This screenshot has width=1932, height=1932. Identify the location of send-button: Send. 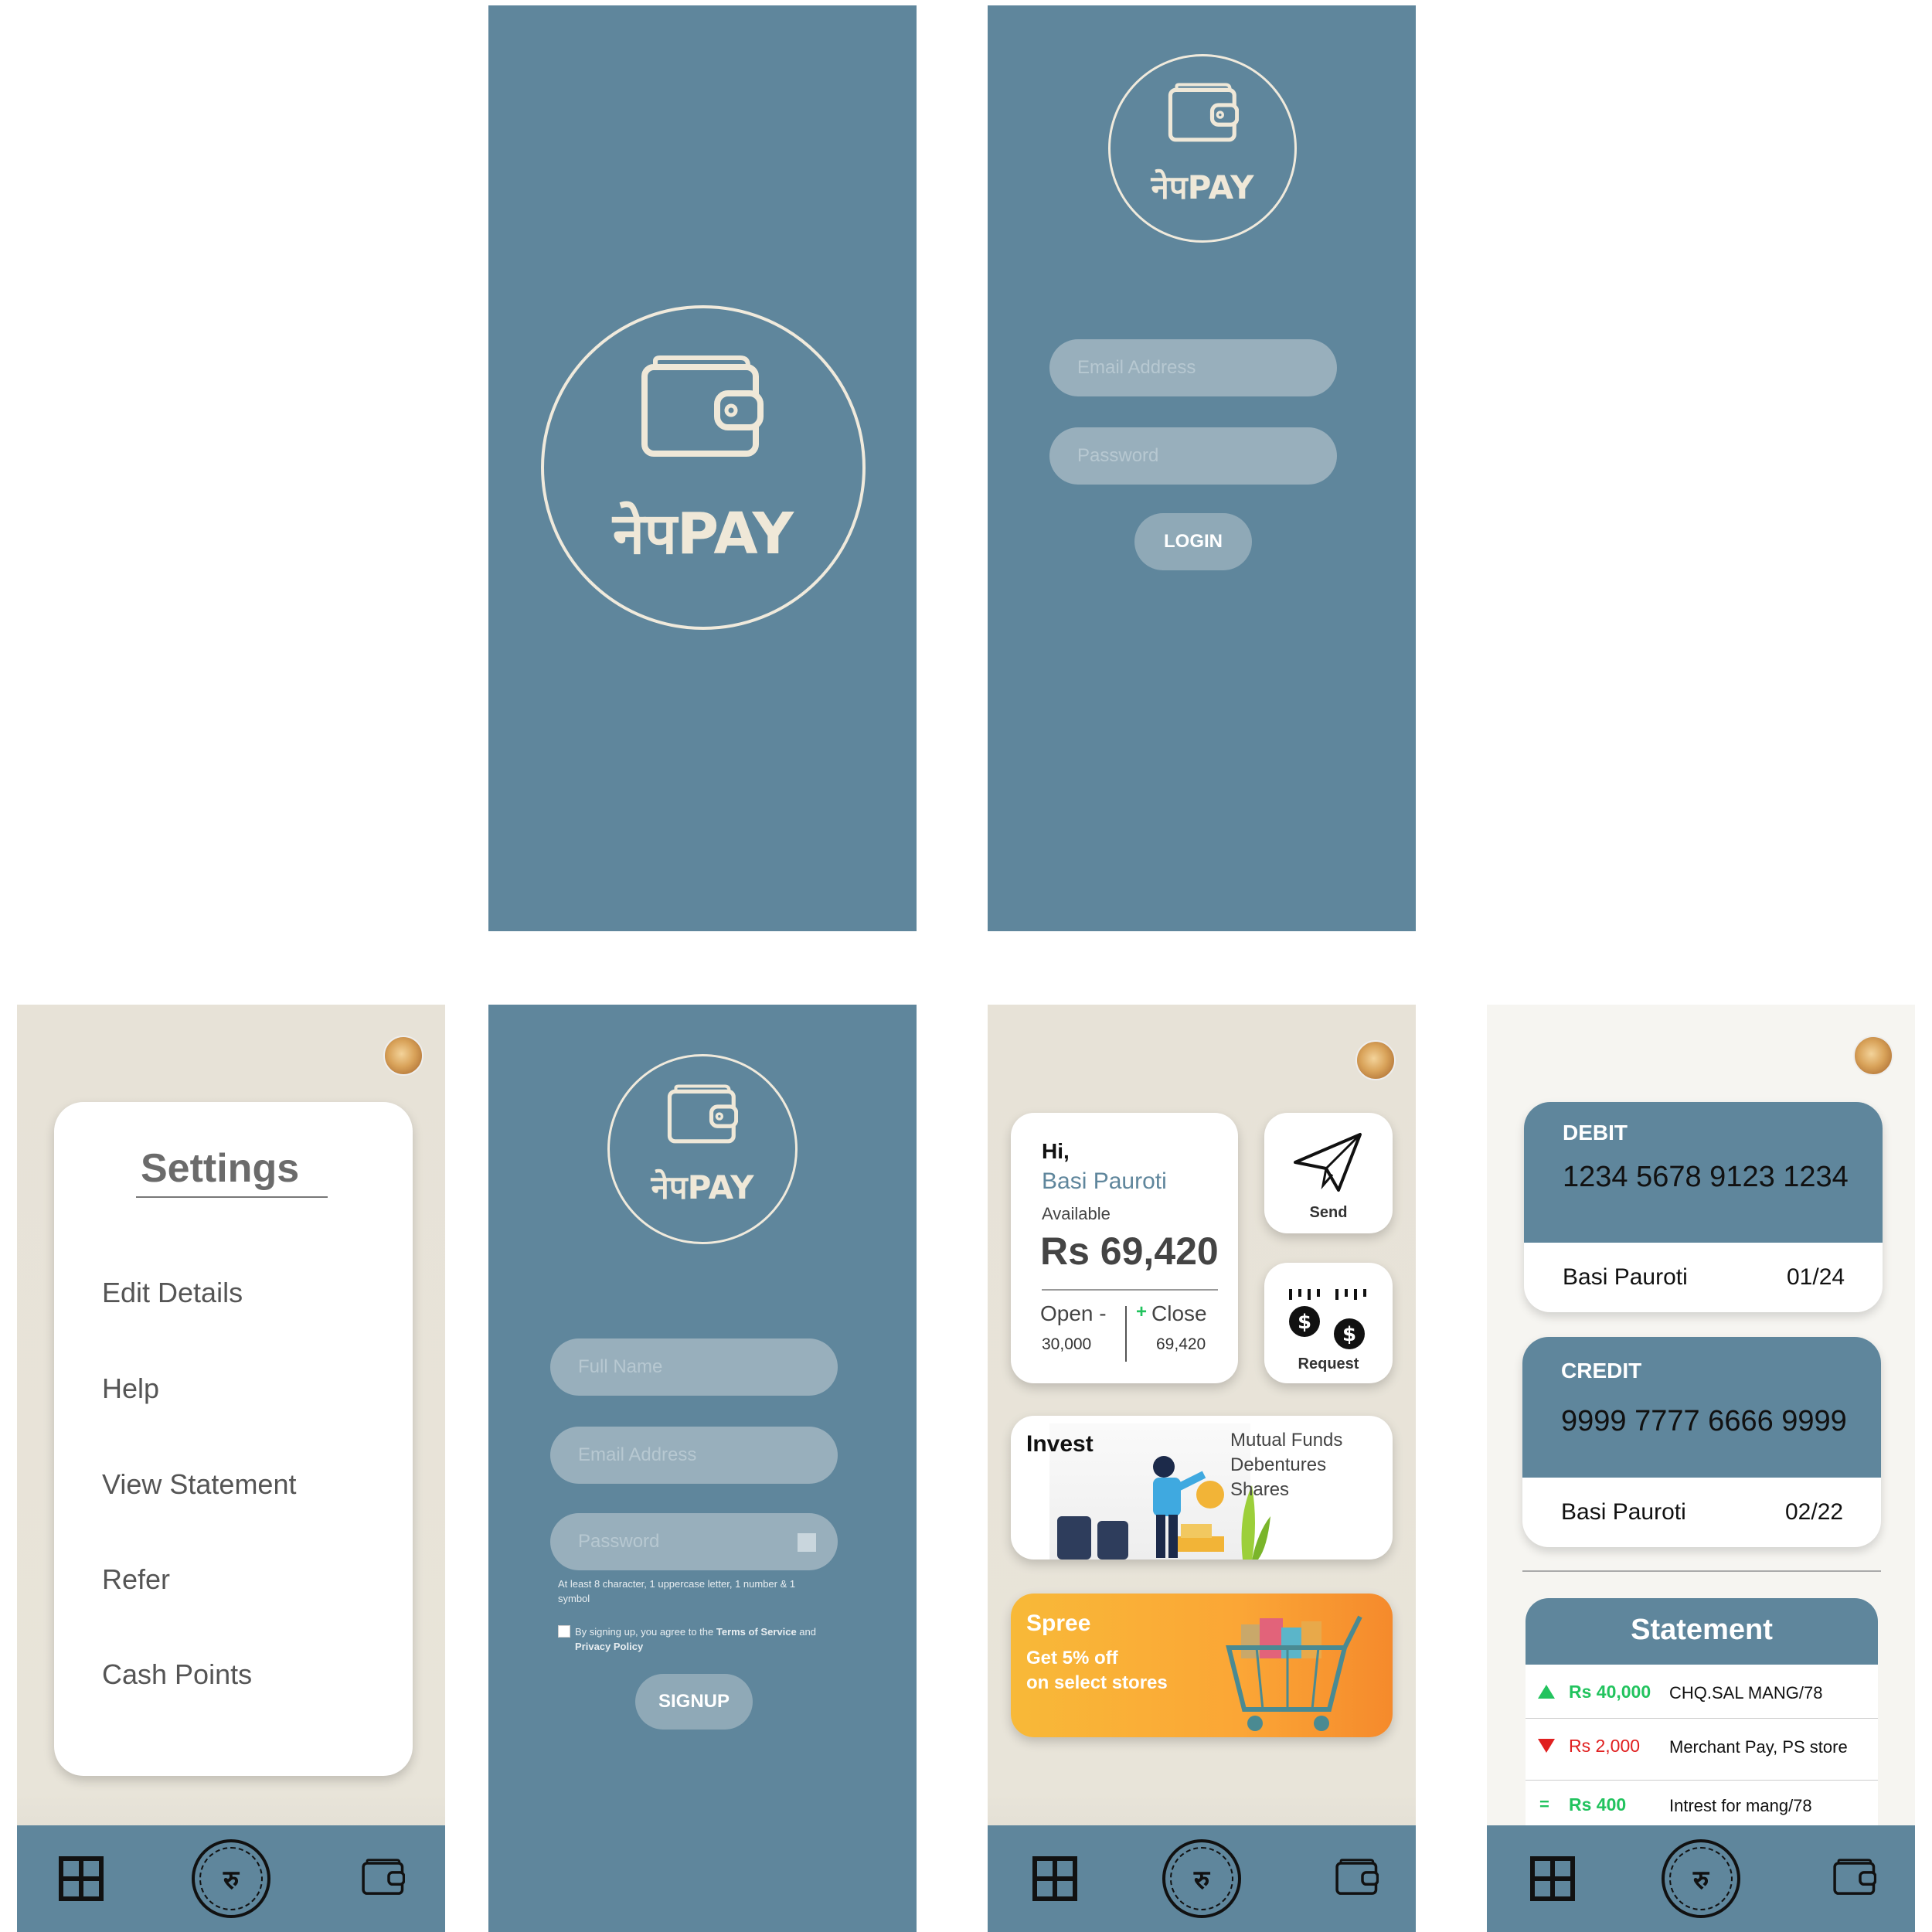
(1328, 1173).